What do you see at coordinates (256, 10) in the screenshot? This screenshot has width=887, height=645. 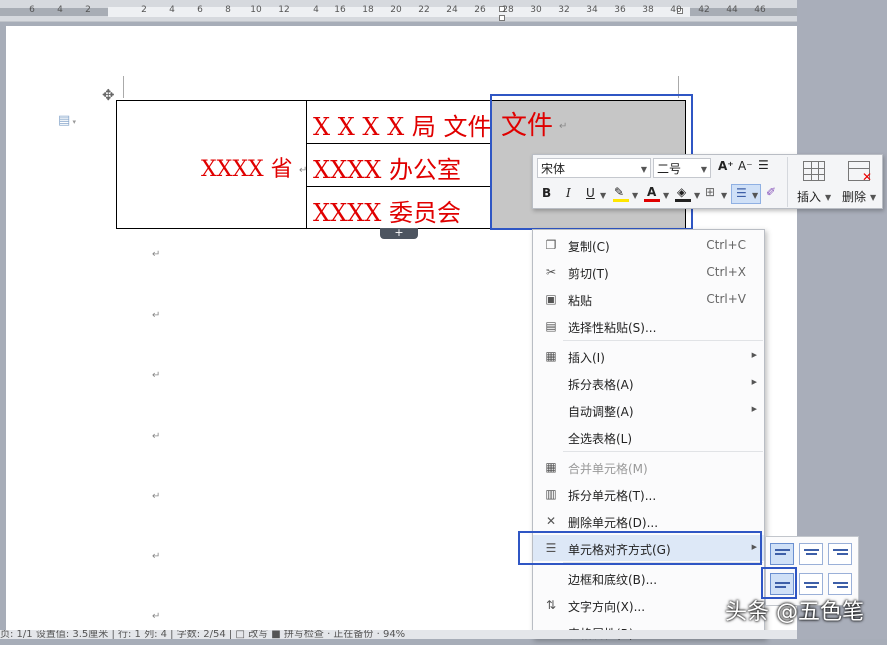 I see `ruler-tick-label: 10` at bounding box center [256, 10].